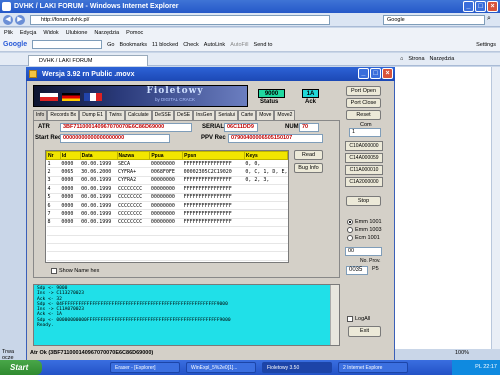 This screenshot has height=375, width=500. Describe the element at coordinates (263, 45) in the screenshot. I see `sendto-button: Send to` at that location.